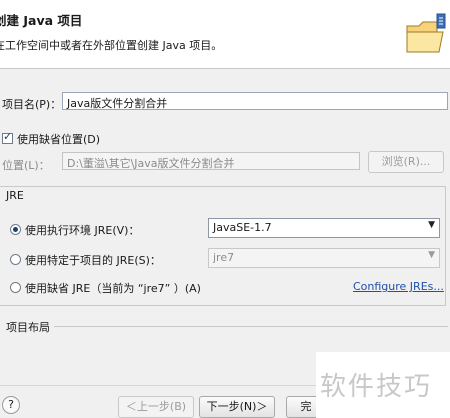  Describe the element at coordinates (426, 33) in the screenshot. I see `folder-icon` at that location.